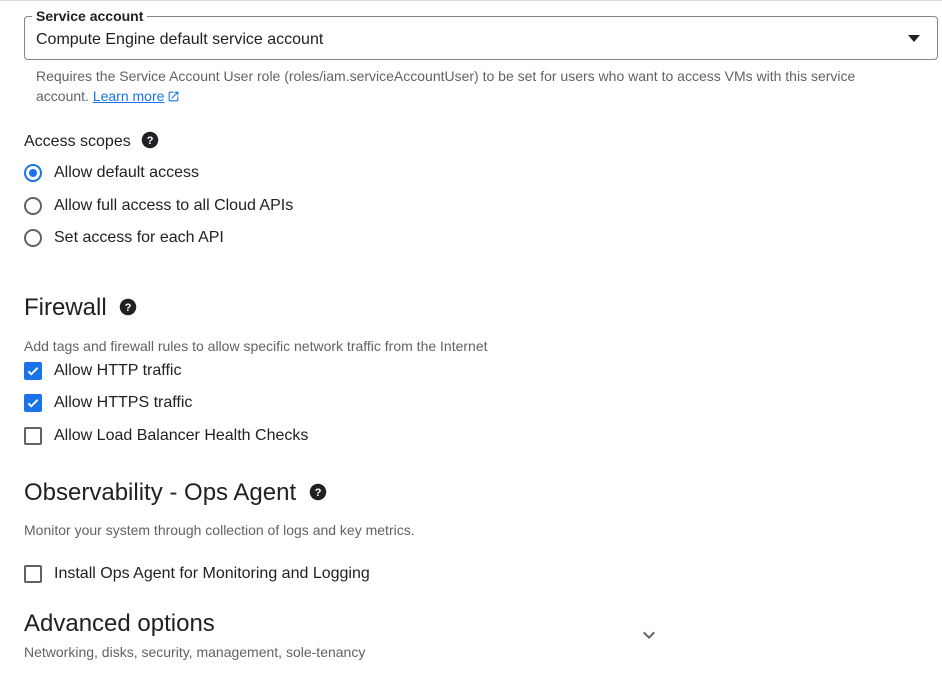 The image size is (942, 684). I want to click on access-scopes-title: Access scopes, so click(77, 141).